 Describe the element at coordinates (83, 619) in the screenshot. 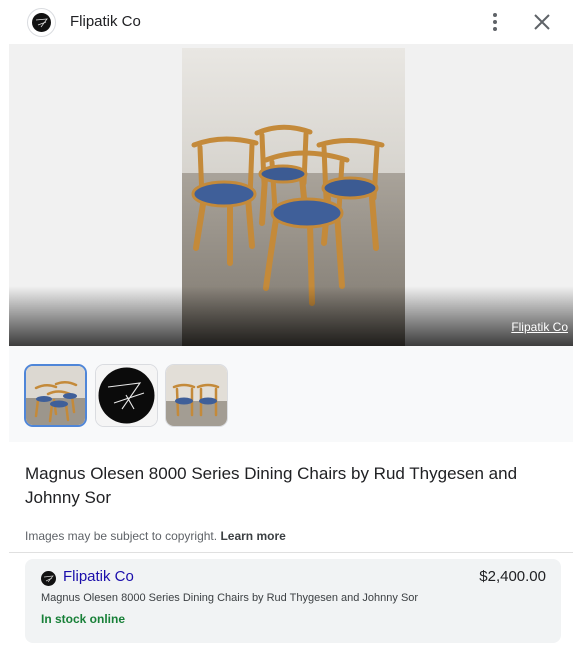

I see `stock-status: In stock online` at that location.